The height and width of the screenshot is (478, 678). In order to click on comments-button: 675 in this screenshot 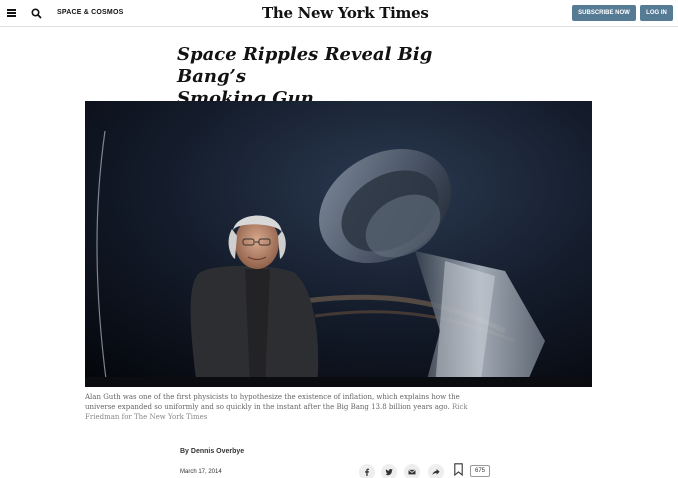, I will do `click(480, 471)`.